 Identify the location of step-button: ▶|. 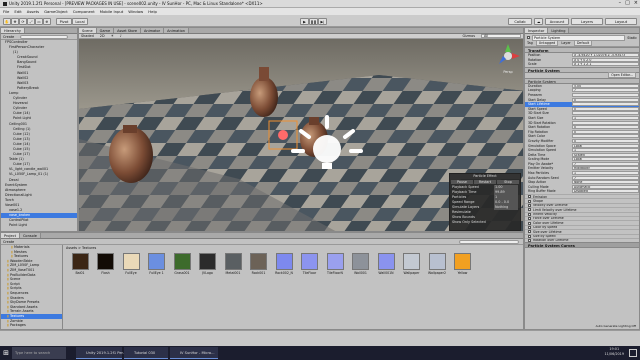
(322, 21).